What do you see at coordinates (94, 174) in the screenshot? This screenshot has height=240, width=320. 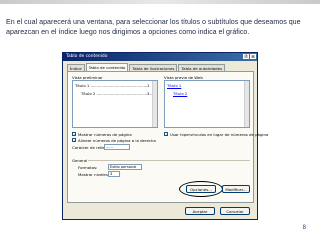 I see `show-levels-label: Mostrar niveles:` at bounding box center [94, 174].